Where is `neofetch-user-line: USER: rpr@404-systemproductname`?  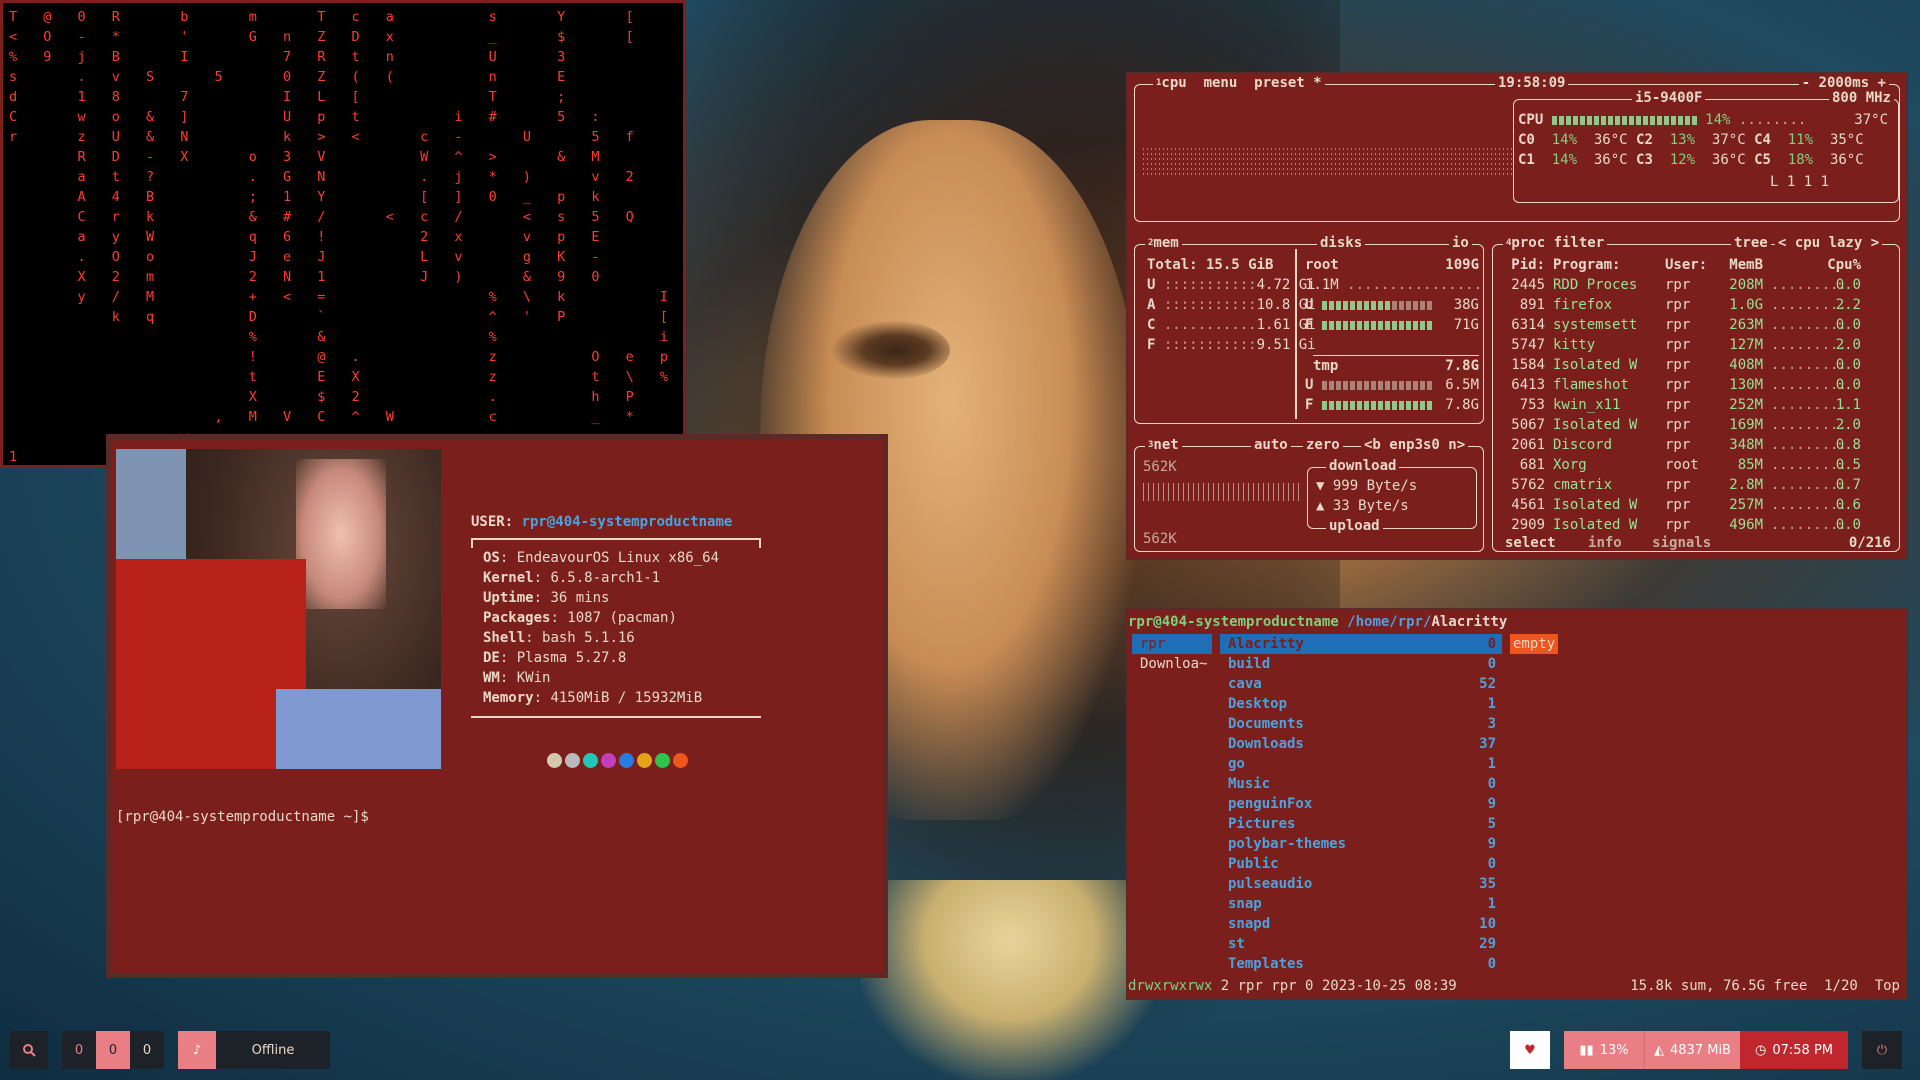
neofetch-user-line: USER: rpr@404-systemproductname is located at coordinates (602, 522).